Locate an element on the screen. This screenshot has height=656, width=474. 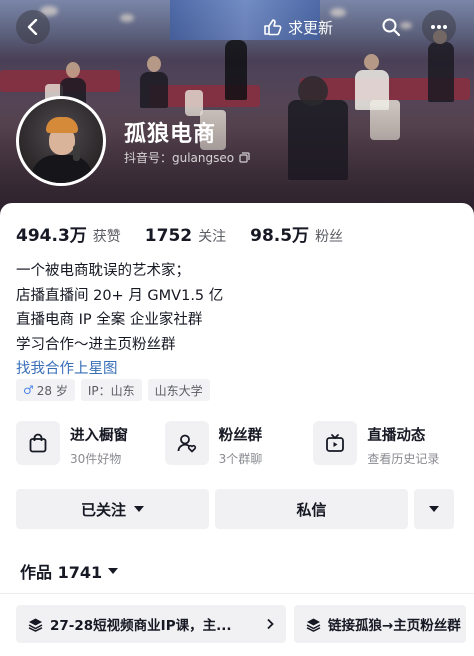
stat-fans-value: 98.5万 is located at coordinates (280, 236).